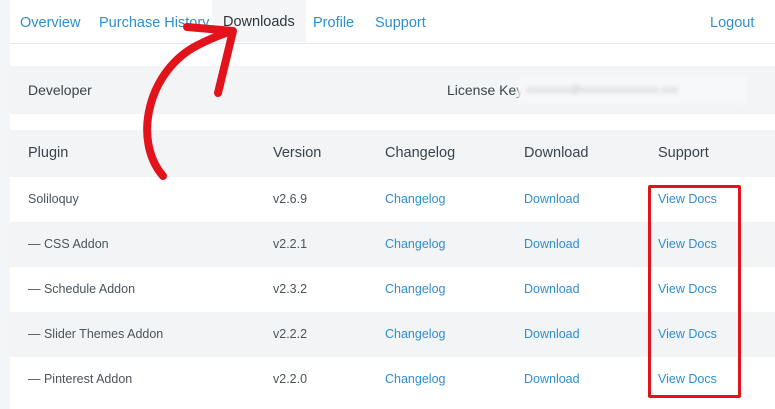 This screenshot has width=775, height=409. Describe the element at coordinates (392, 90) in the screenshot. I see `license-bar: Developer License Key:` at that location.